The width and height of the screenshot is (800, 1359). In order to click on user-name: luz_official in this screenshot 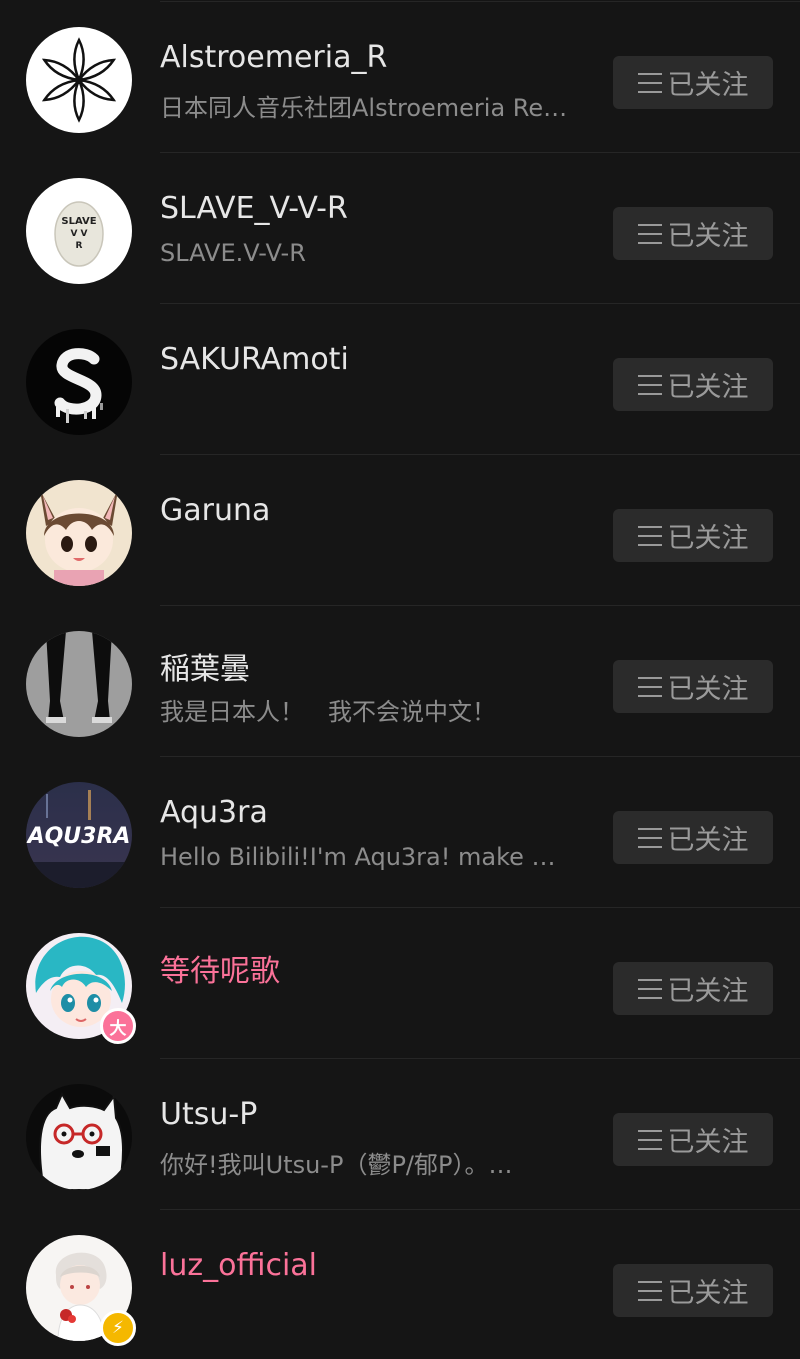, I will do `click(238, 1265)`.